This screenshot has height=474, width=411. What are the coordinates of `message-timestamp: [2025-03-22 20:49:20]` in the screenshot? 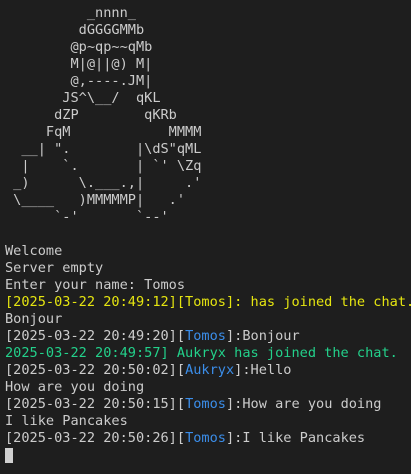 It's located at (91, 336).